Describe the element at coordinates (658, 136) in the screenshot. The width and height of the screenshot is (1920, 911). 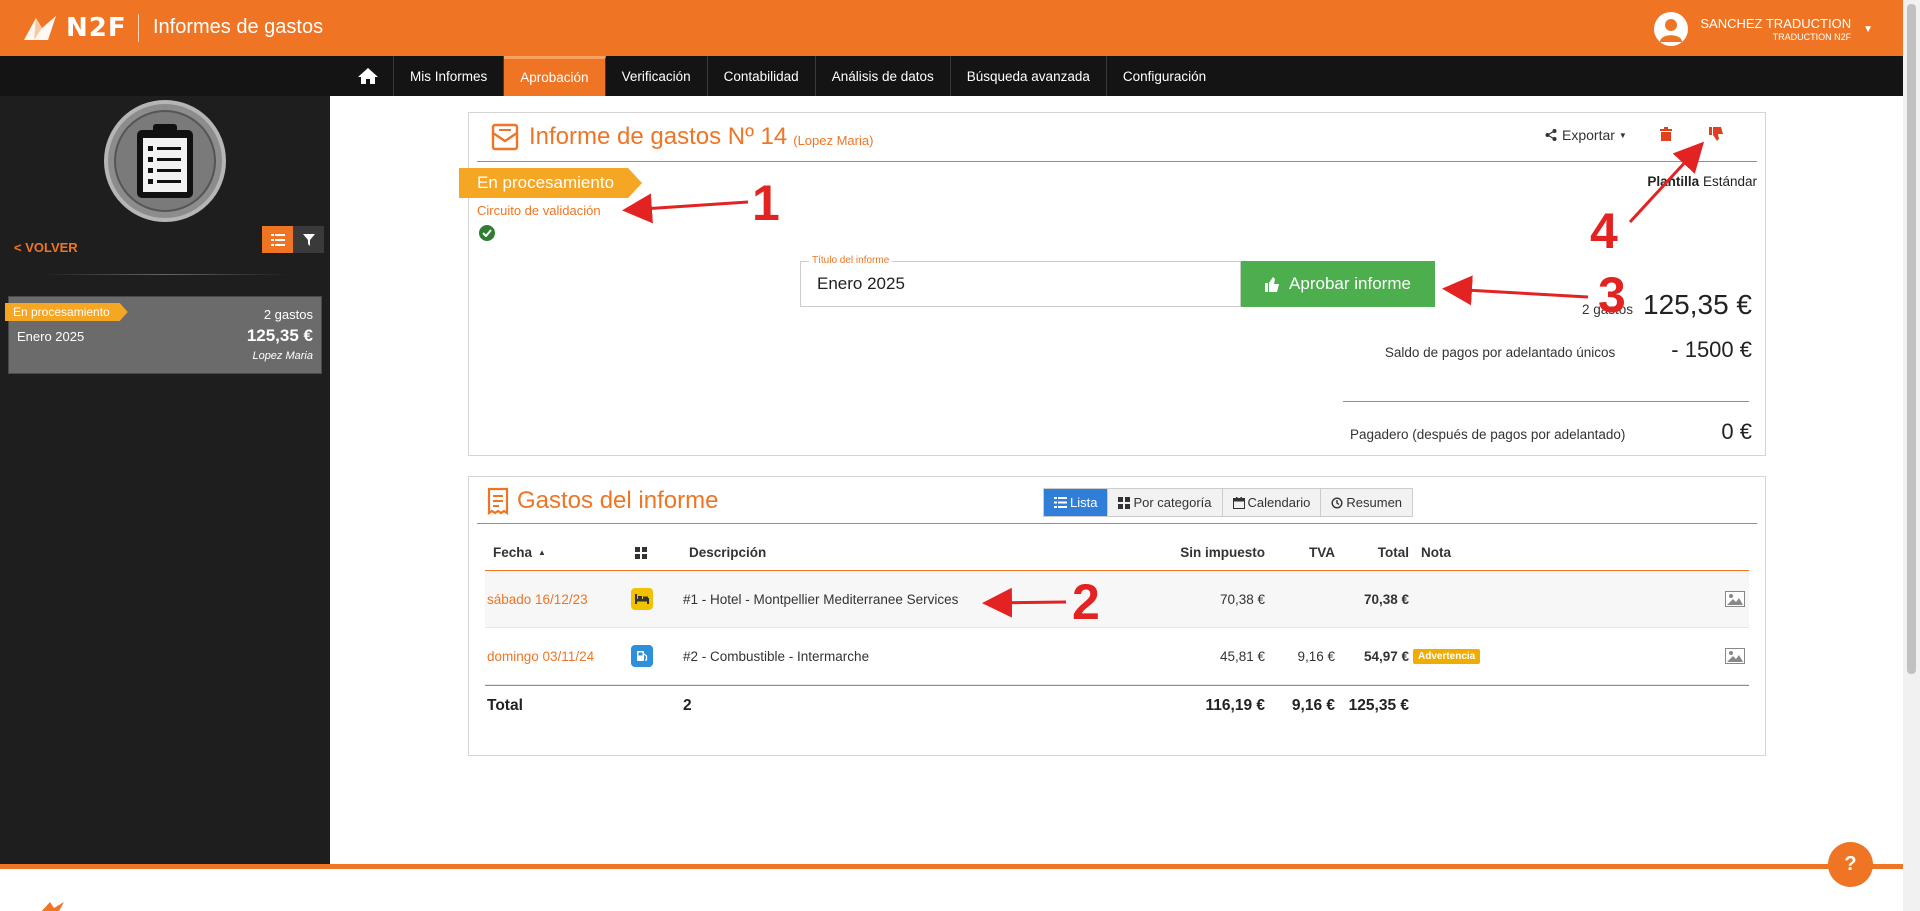
I see `report-title: Informe de gastos Nº 14` at that location.